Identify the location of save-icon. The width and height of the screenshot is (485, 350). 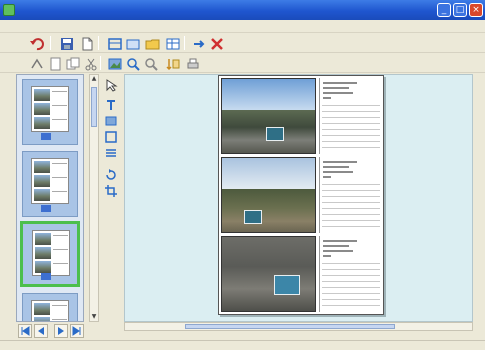
(66, 43).